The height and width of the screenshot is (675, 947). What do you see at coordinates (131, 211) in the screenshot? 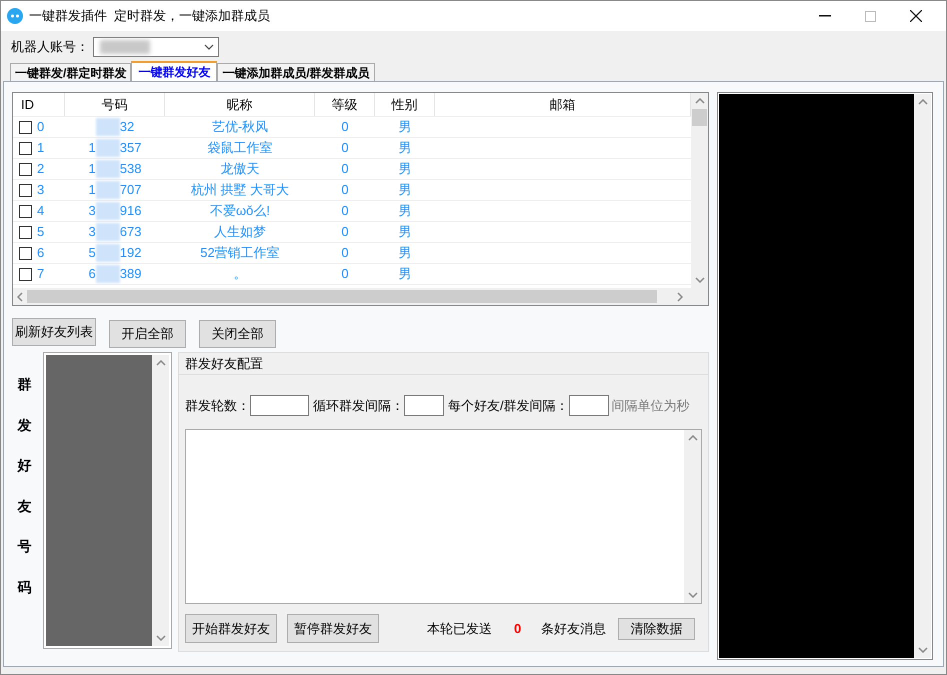
I see `table-cell-text: 916` at bounding box center [131, 211].